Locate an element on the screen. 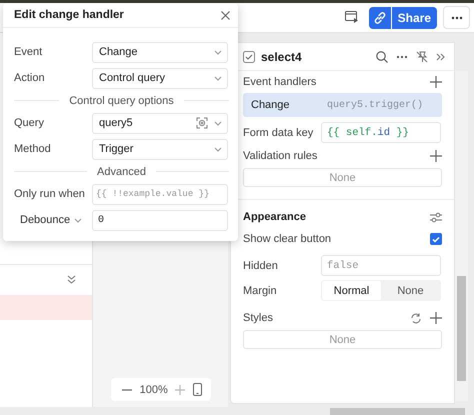  input-field: false is located at coordinates (381, 265).